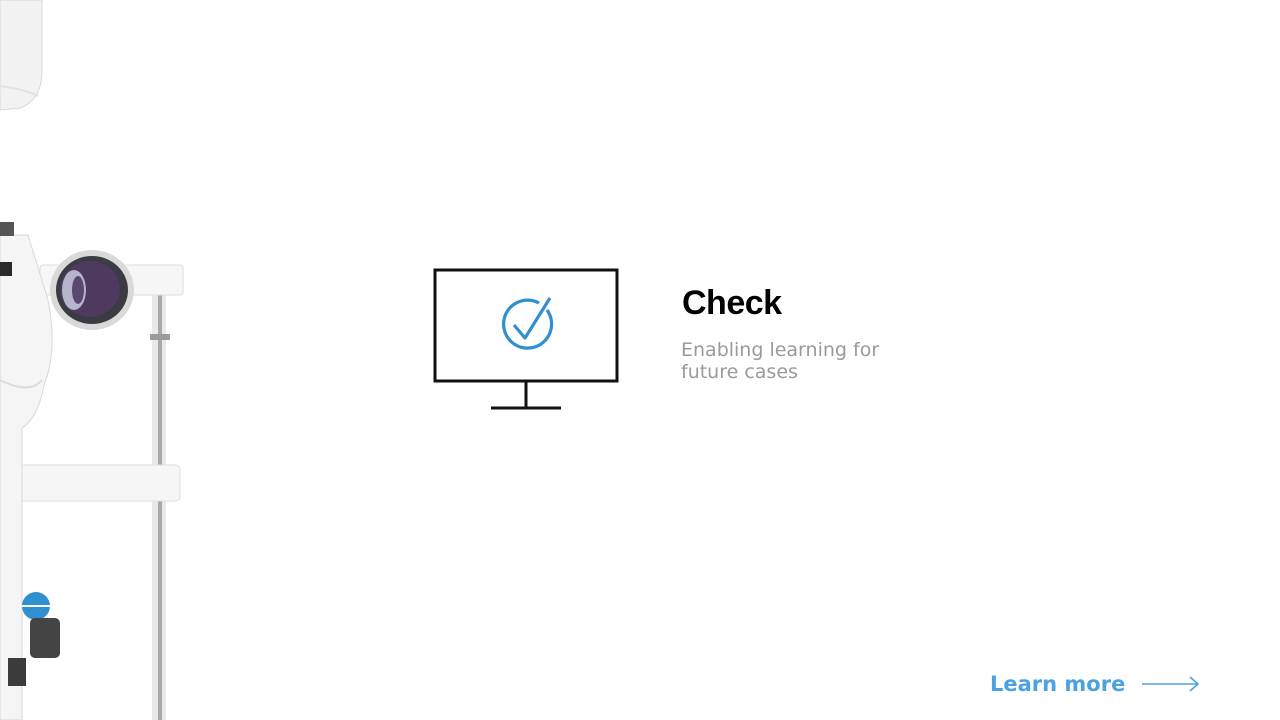 This screenshot has width=1280, height=720. Describe the element at coordinates (92, 360) in the screenshot. I see `slit-lamp-device-image` at that location.